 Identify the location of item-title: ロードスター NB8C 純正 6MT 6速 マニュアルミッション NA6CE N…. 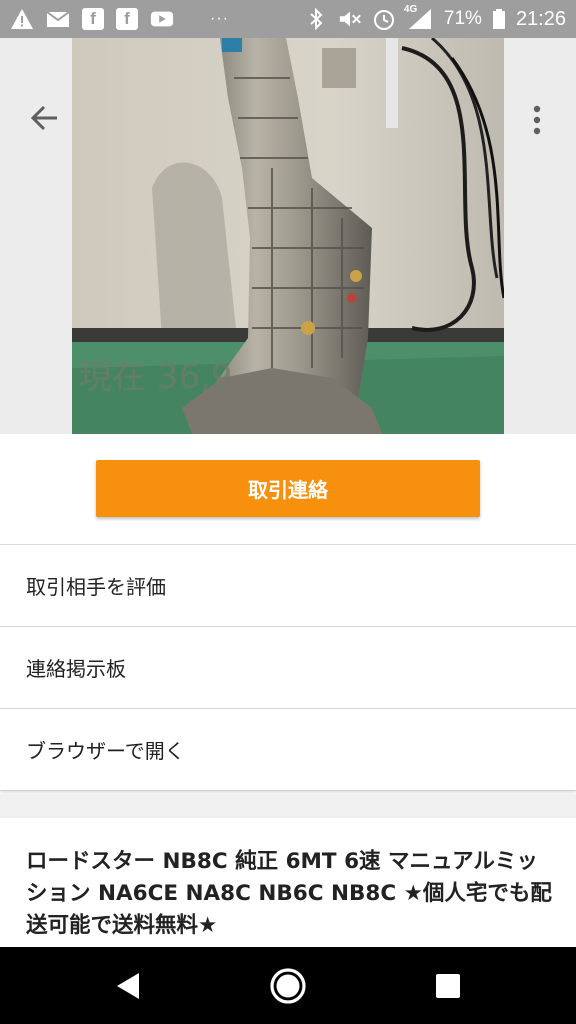
(289, 893).